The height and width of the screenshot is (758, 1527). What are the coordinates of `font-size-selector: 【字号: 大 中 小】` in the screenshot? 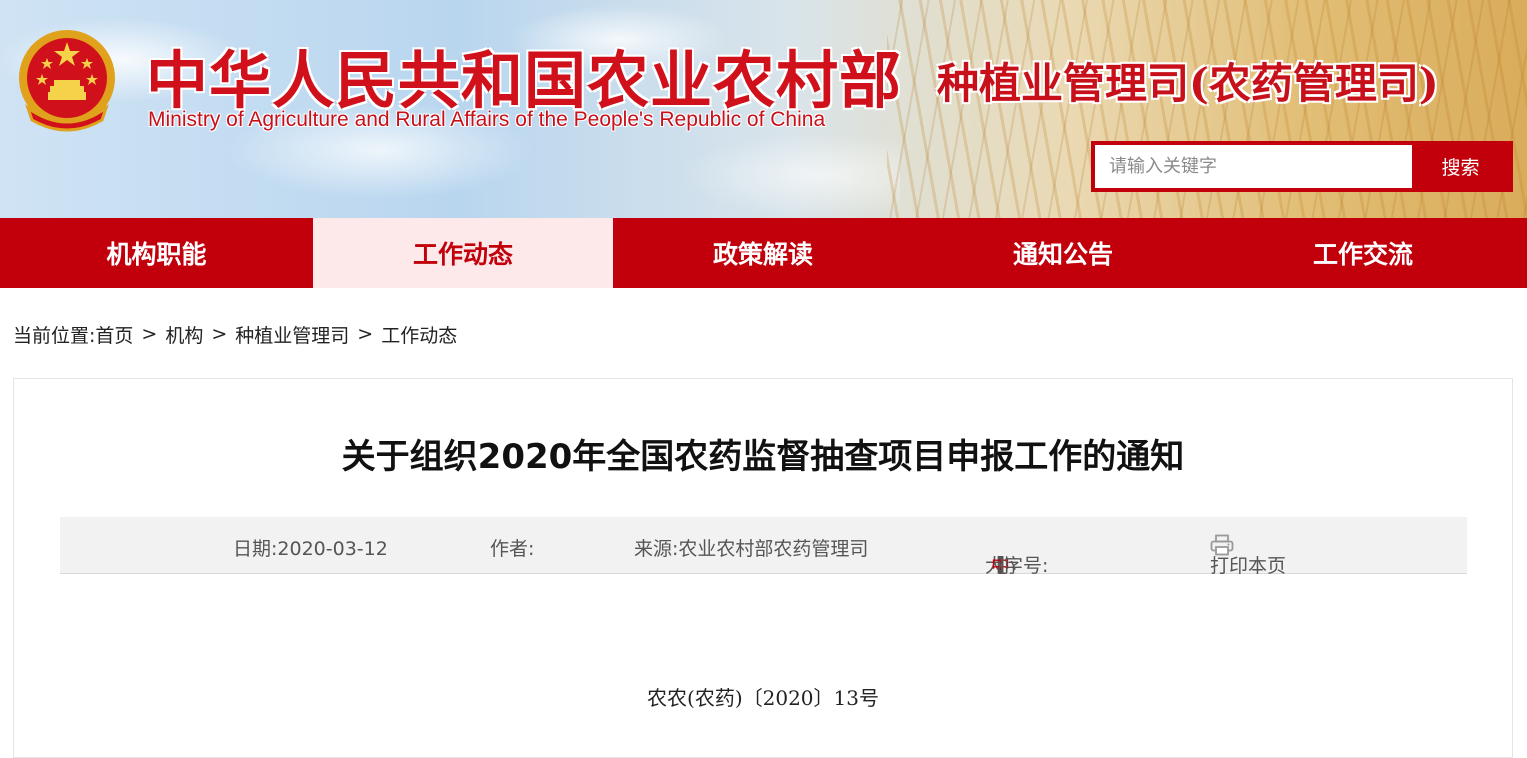 It's located at (1016, 555).